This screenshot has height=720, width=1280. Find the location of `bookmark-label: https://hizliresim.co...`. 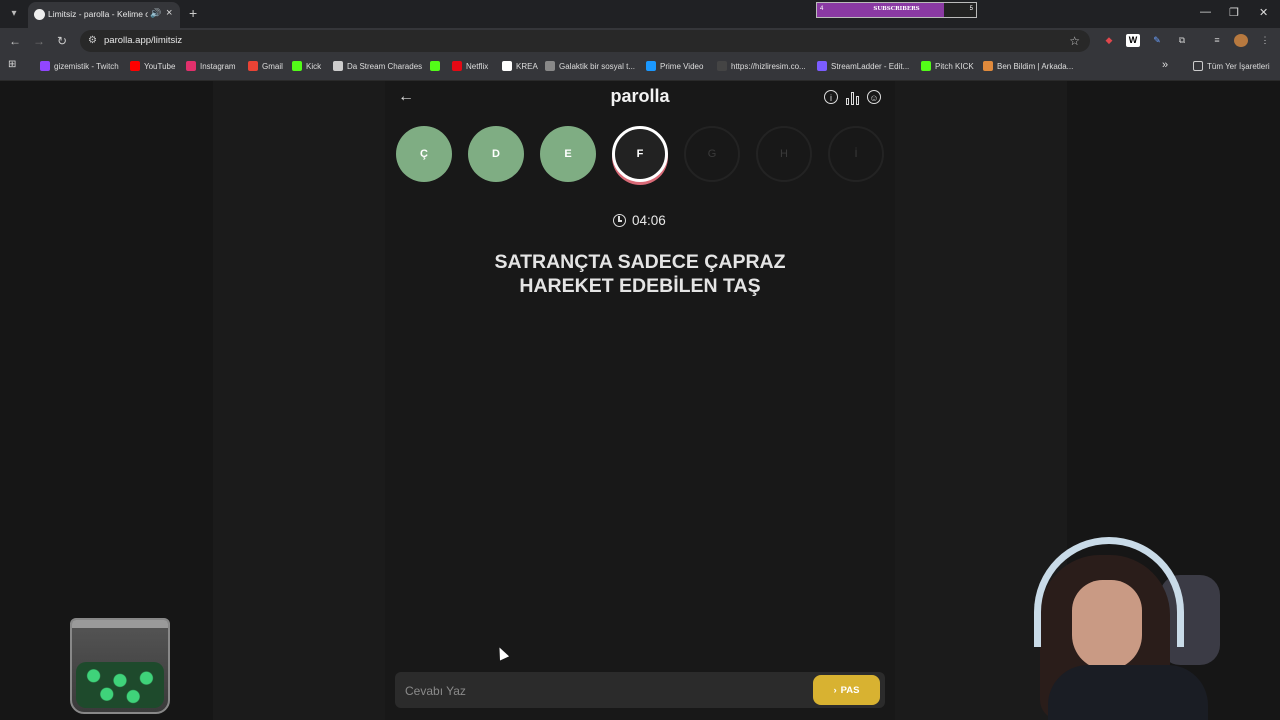

bookmark-label: https://hizliresim.co... is located at coordinates (768, 66).